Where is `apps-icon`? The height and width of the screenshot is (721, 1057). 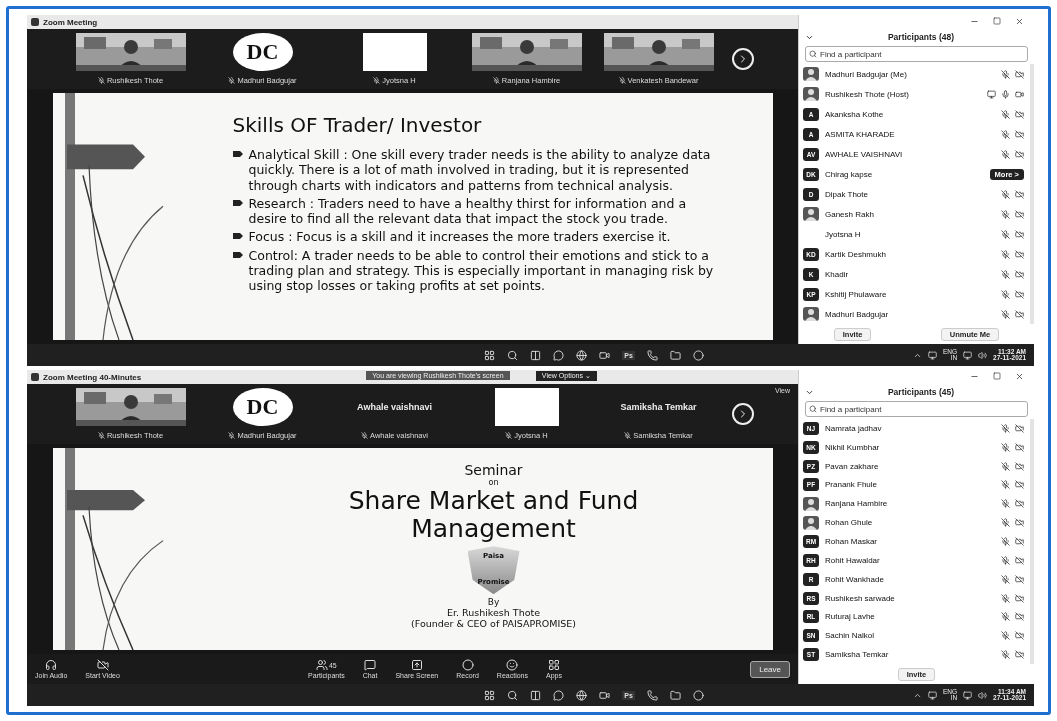
apps-icon is located at coordinates (553, 665).